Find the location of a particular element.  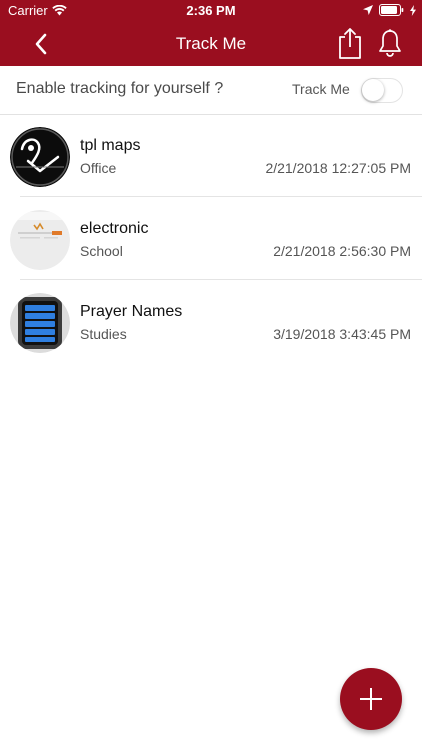

status-right-icons is located at coordinates (389, 10).